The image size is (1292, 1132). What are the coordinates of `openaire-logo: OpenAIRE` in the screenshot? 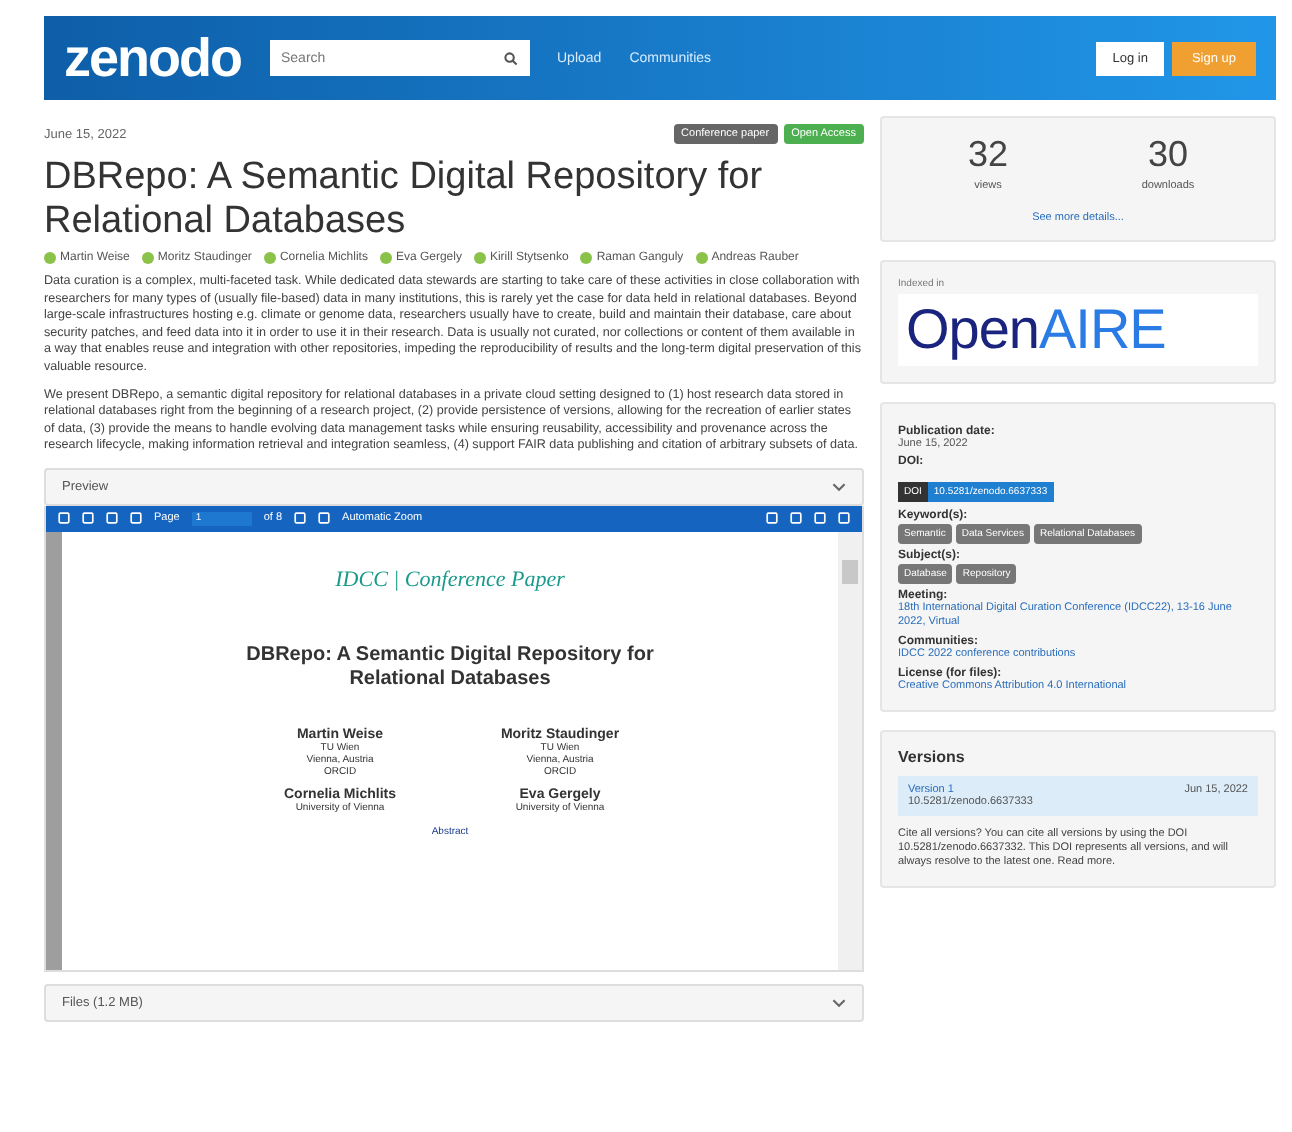 It's located at (1078, 330).